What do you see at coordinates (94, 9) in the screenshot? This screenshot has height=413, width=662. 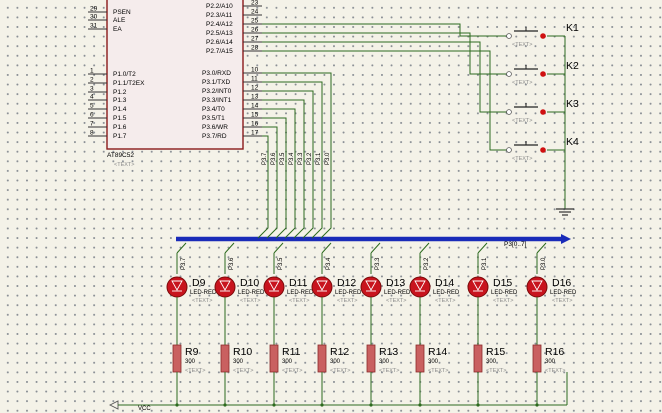 I see `mcu-pin-number: 29` at bounding box center [94, 9].